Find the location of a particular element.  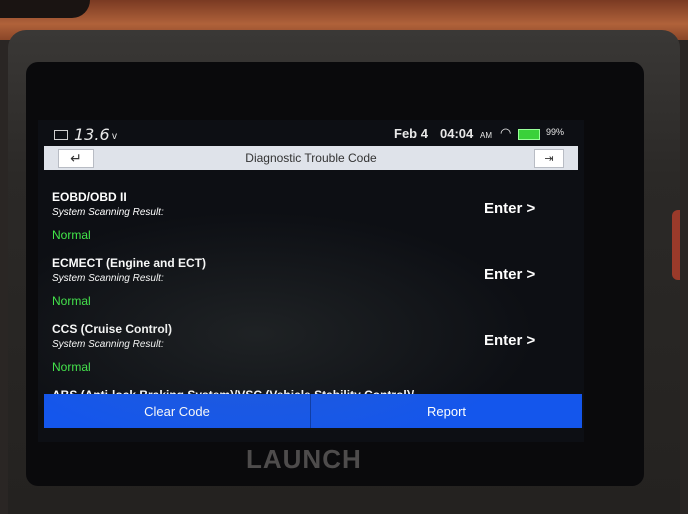

voltage-unit: v is located at coordinates (114, 136).